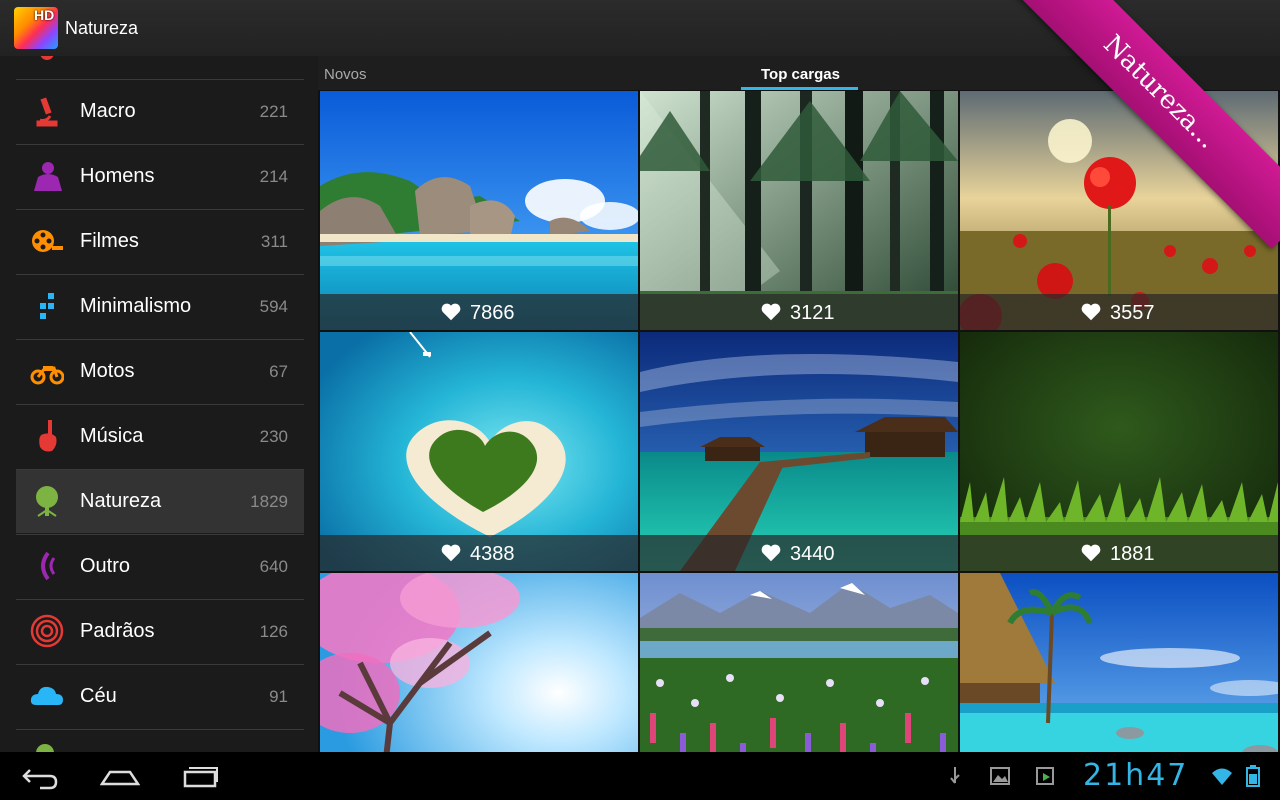  I want to click on sidebar-item-musica: Música 230, so click(160, 436).